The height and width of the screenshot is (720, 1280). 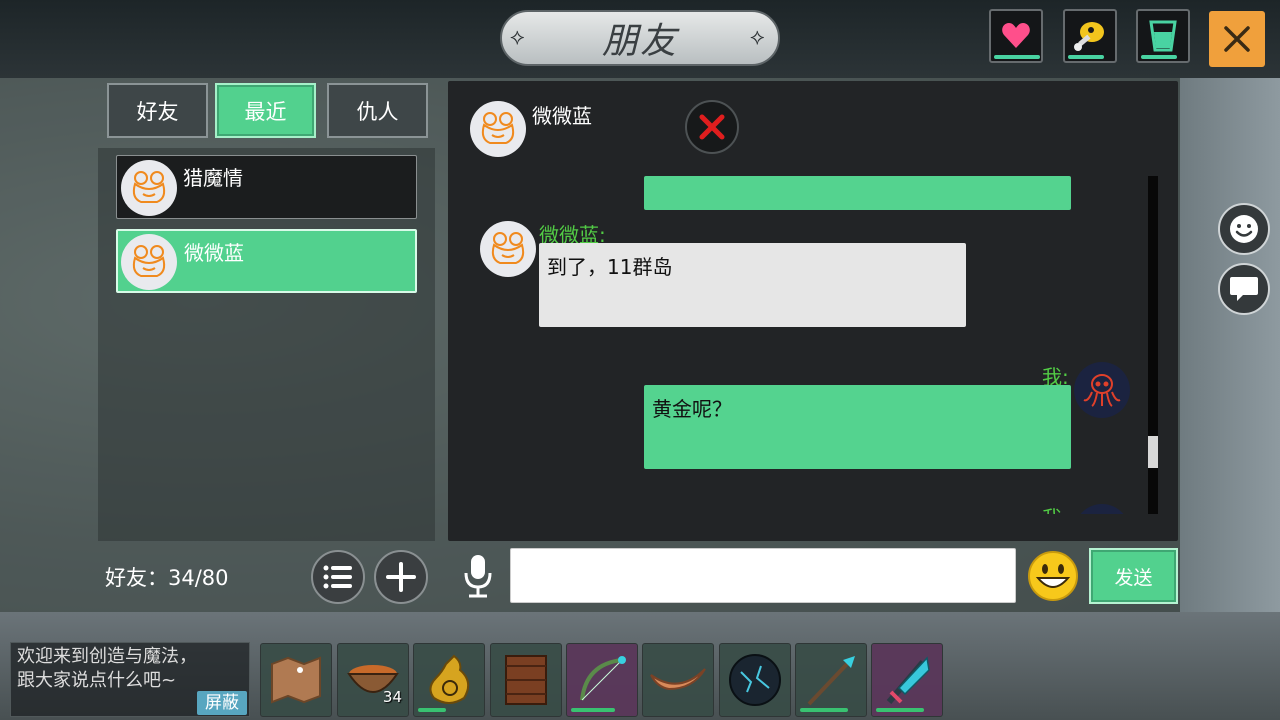 I want to click on tab-friends: 好友, so click(x=157, y=110).